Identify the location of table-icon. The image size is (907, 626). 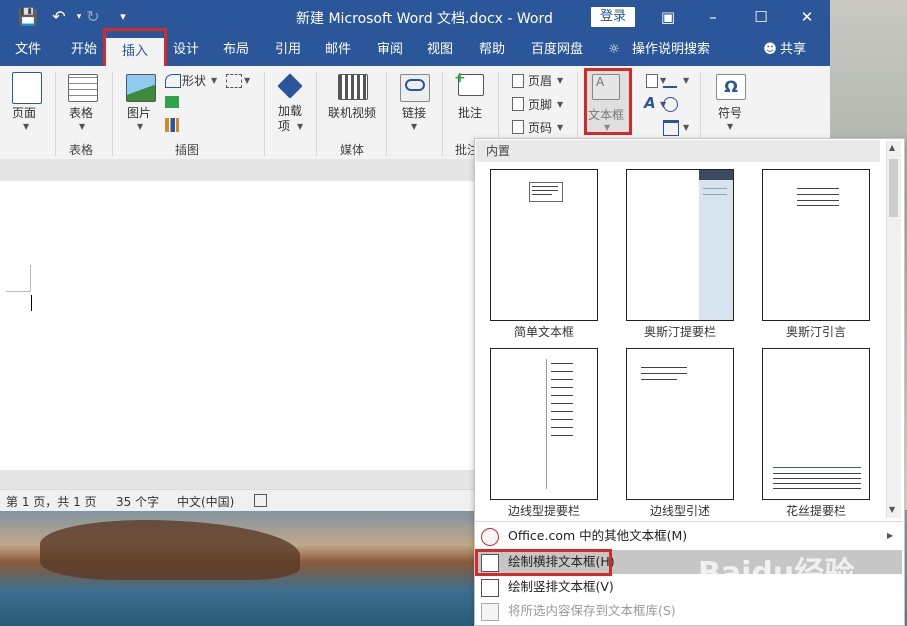
(83, 88).